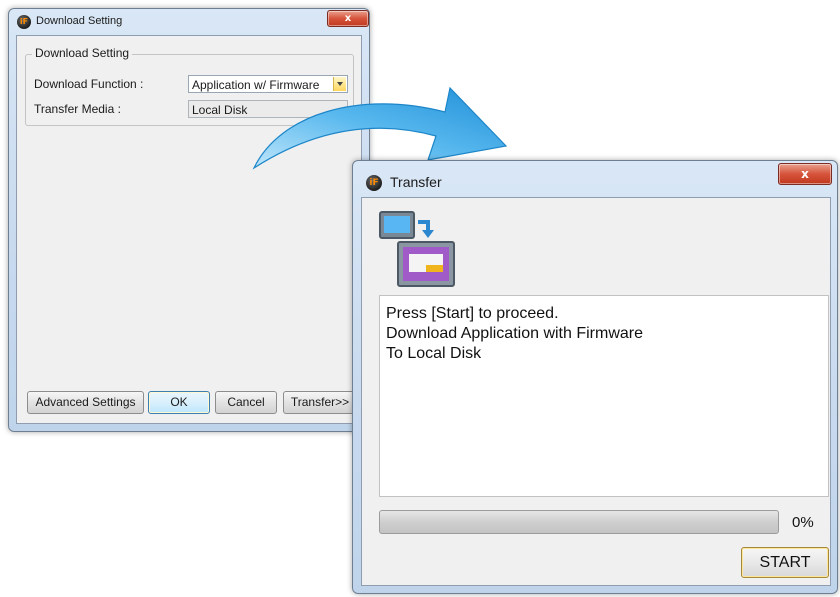 The width and height of the screenshot is (840, 597). I want to click on advanced-settings-button: Advanced Settings, so click(85, 402).